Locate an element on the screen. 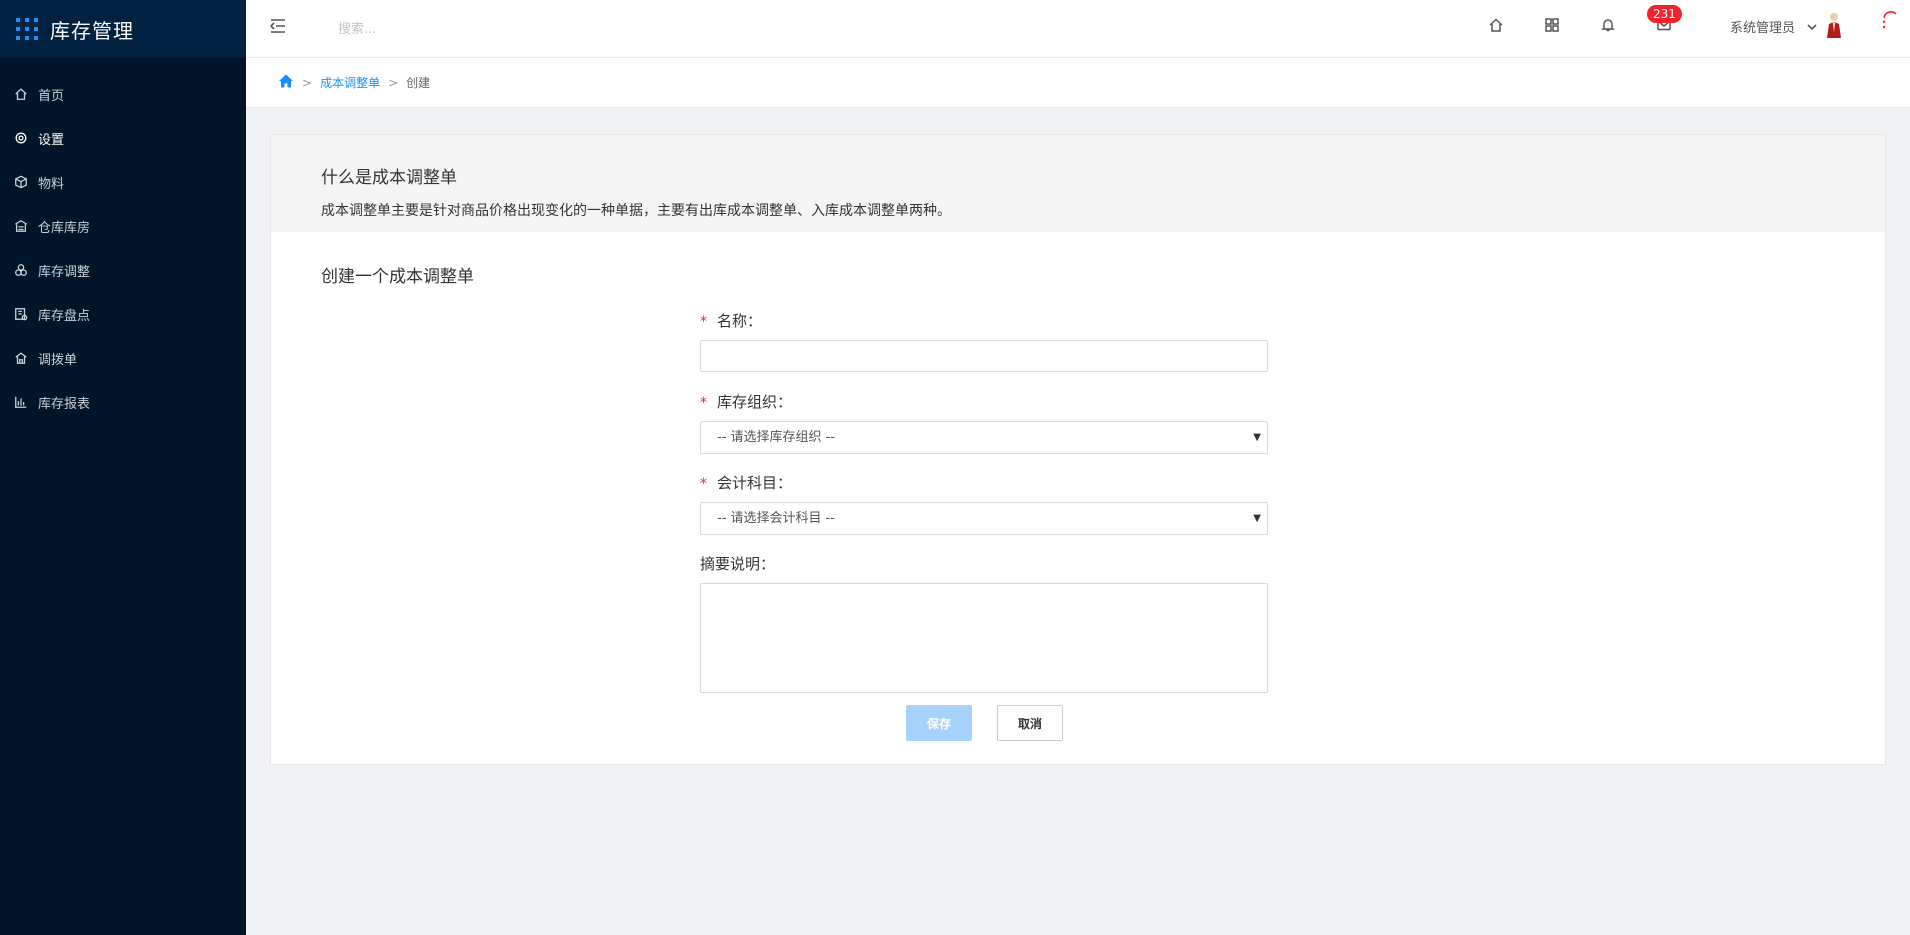  summary-label: 摘要说明： is located at coordinates (738, 564).